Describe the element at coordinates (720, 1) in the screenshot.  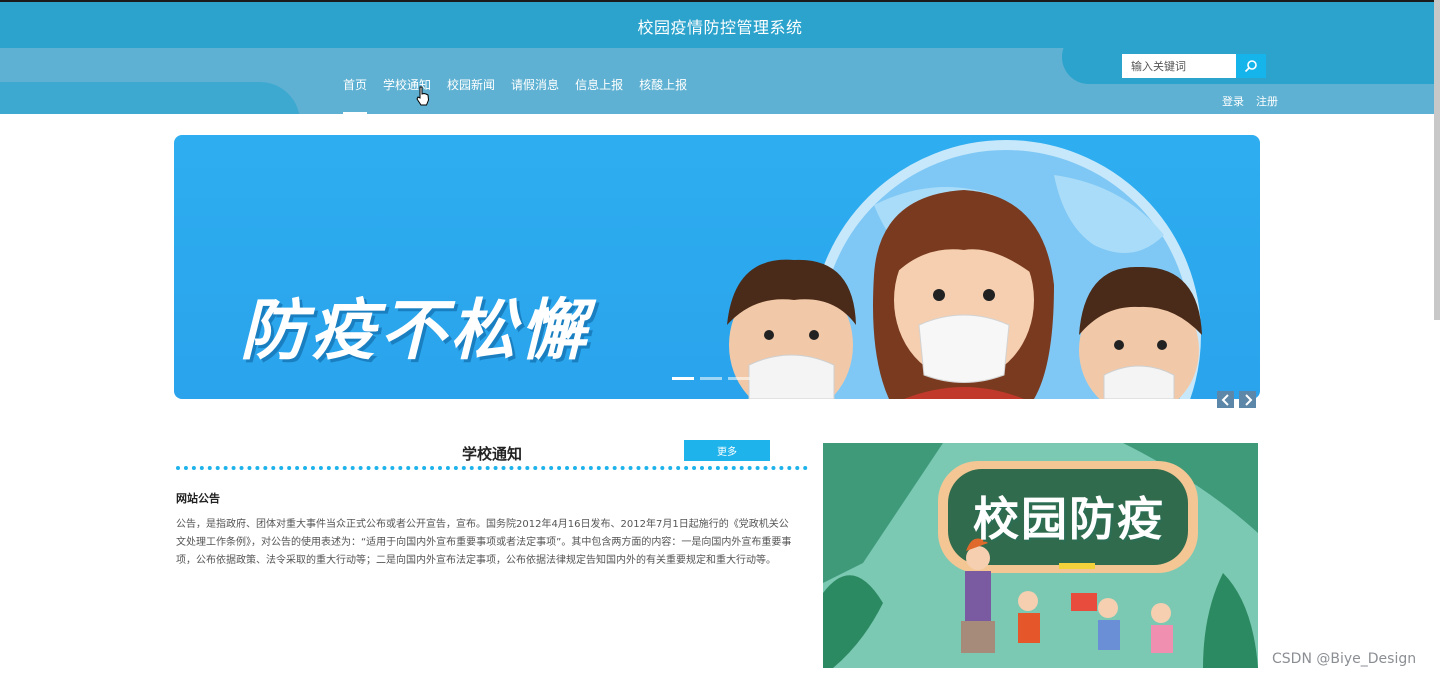
I see `header-top-line` at that location.